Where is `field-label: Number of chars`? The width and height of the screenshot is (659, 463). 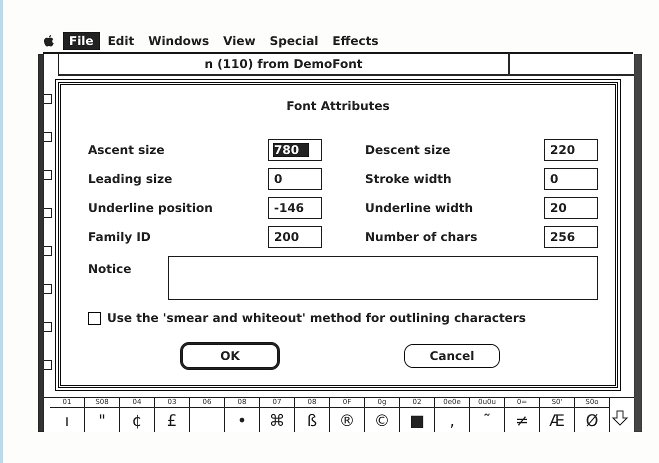 field-label: Number of chars is located at coordinates (421, 237).